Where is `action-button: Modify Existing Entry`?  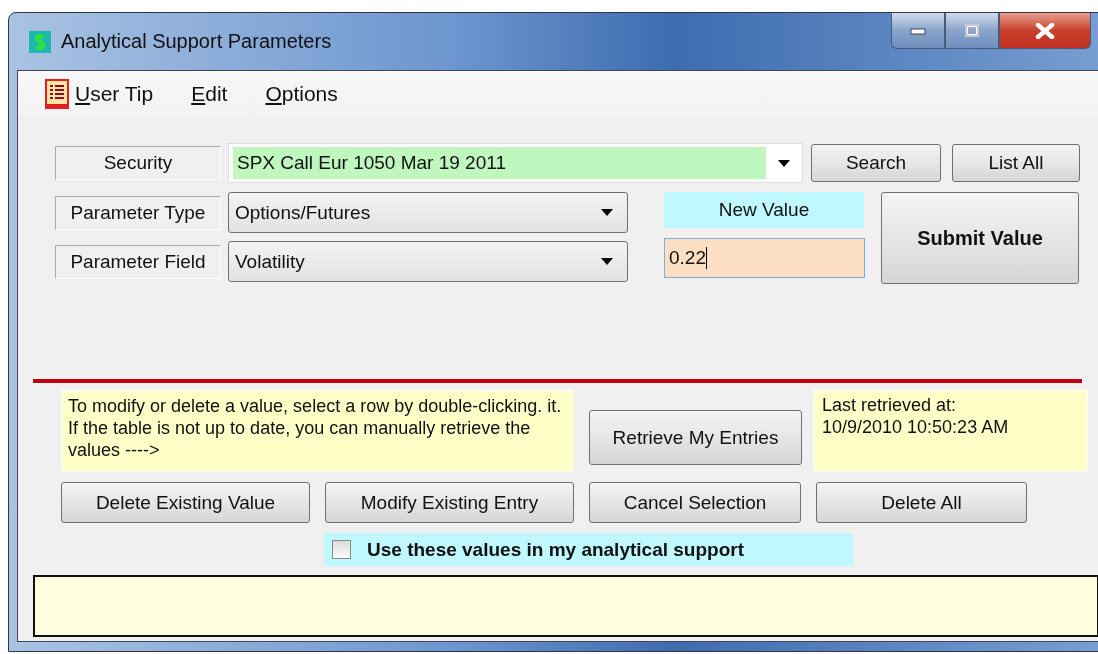 action-button: Modify Existing Entry is located at coordinates (449, 502).